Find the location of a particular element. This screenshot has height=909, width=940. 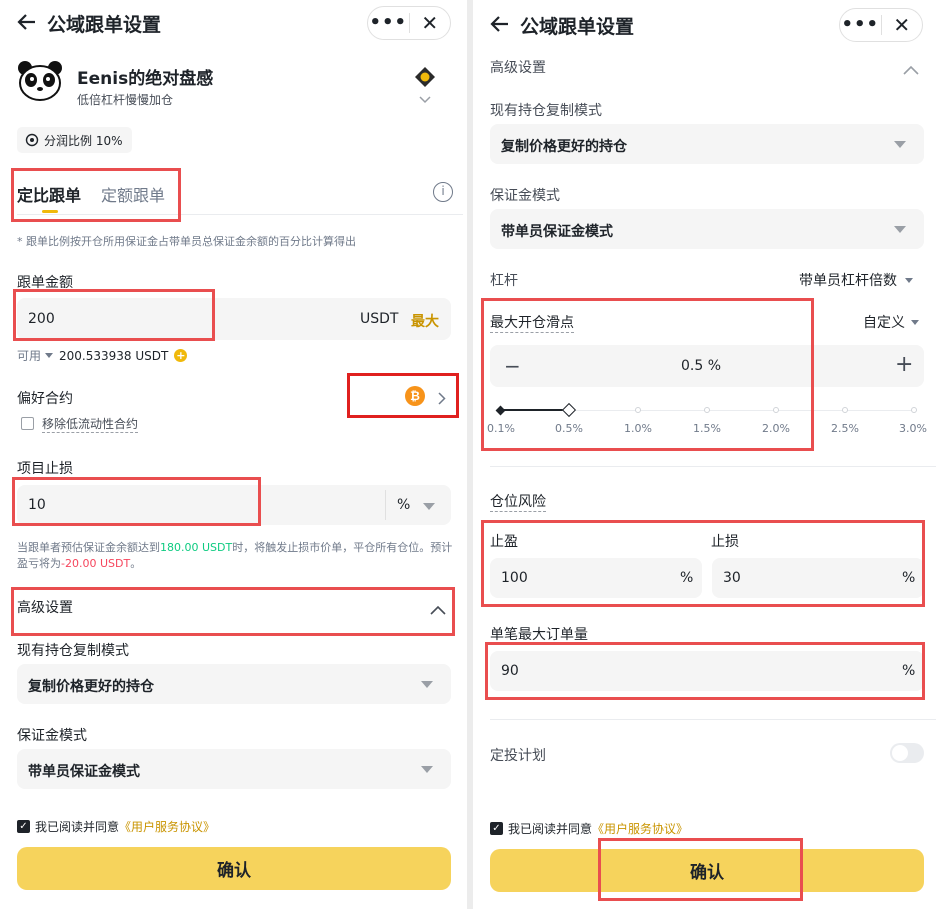

plus-button: + is located at coordinates (904, 364).